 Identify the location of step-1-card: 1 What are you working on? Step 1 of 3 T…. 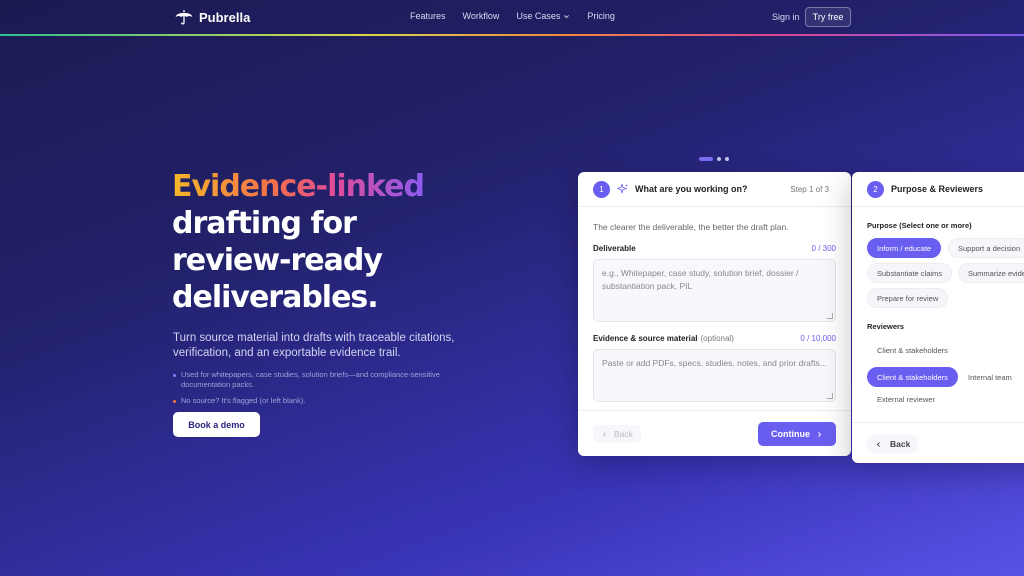
(714, 314).